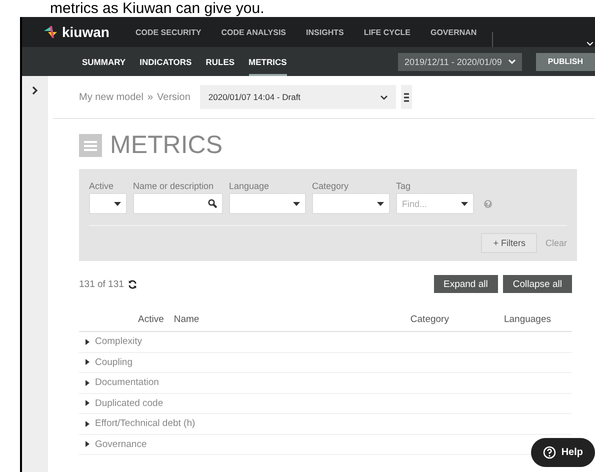 The width and height of the screenshot is (595, 472). I want to click on result-count: 131 of 131, so click(101, 284).